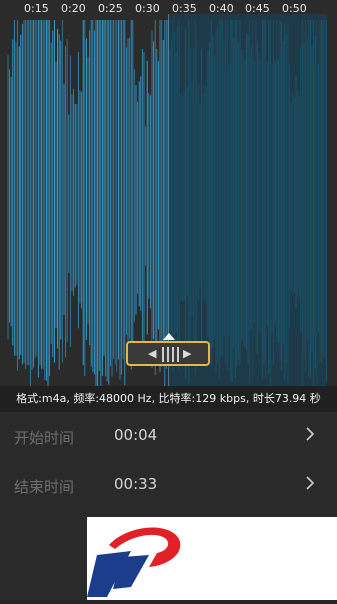 The height and width of the screenshot is (604, 337). I want to click on end-time-row: 结束时间 00:33, so click(168, 486).